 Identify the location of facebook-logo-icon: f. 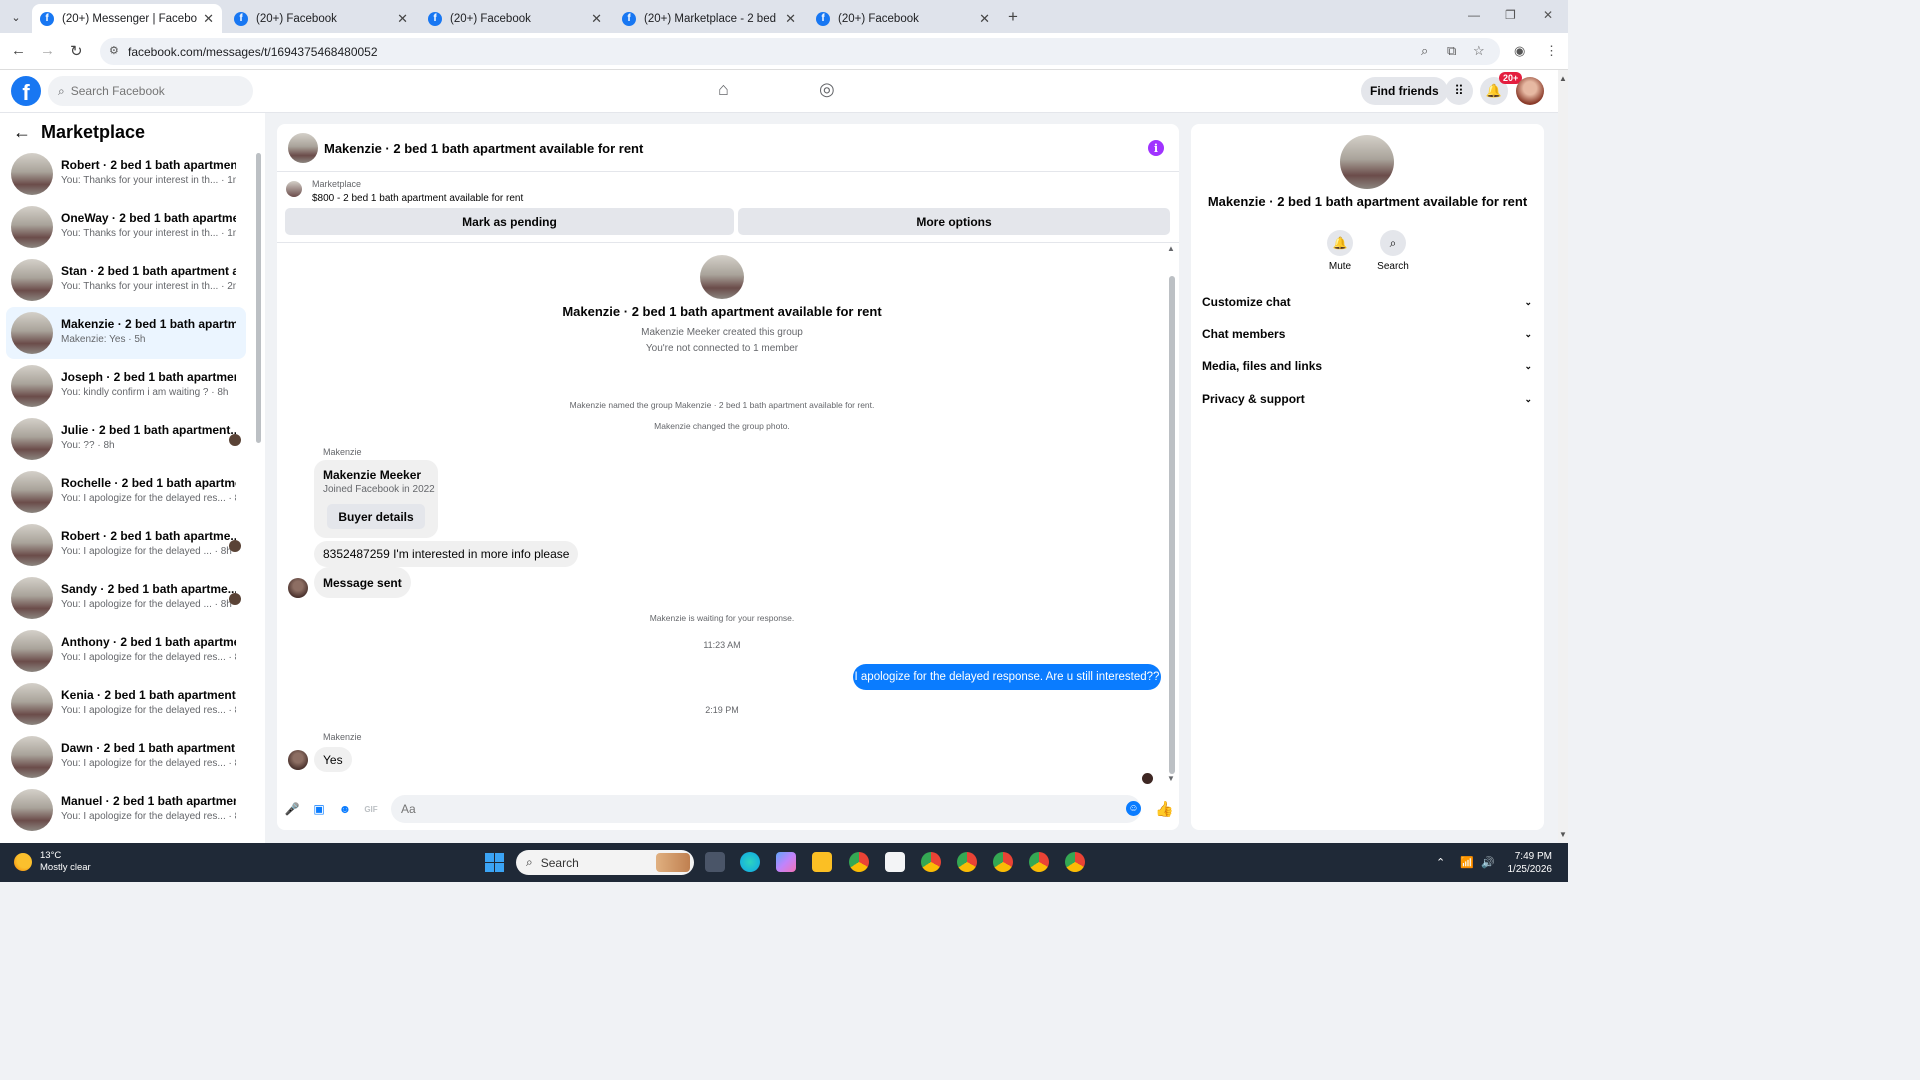
(26, 91).